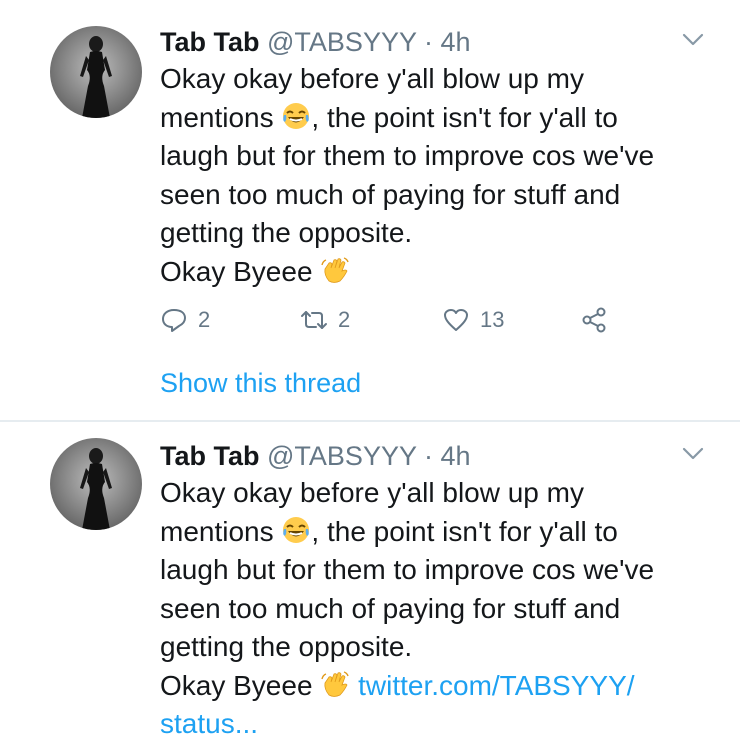 Image resolution: width=740 pixels, height=753 pixels. What do you see at coordinates (260, 383) in the screenshot?
I see `show-thread-link: Show this thread` at bounding box center [260, 383].